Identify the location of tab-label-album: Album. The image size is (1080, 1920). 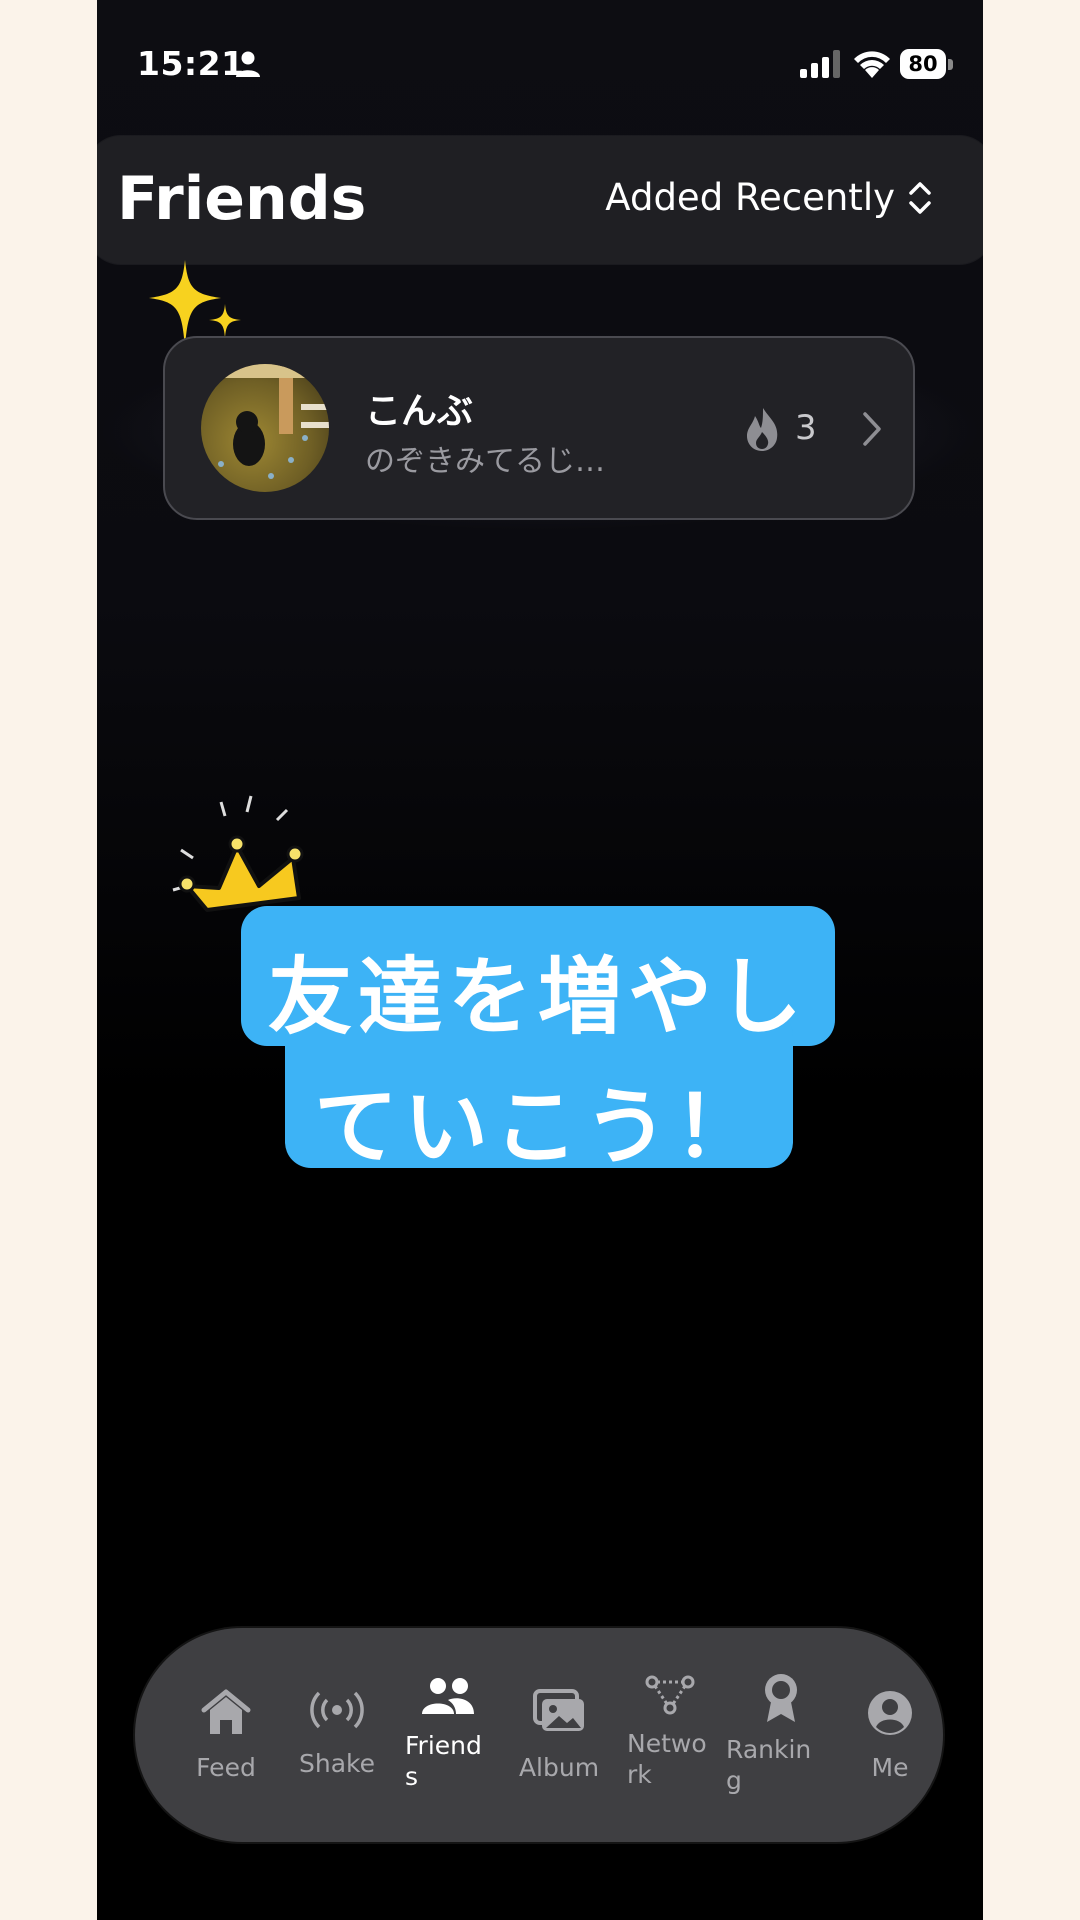
(559, 1767).